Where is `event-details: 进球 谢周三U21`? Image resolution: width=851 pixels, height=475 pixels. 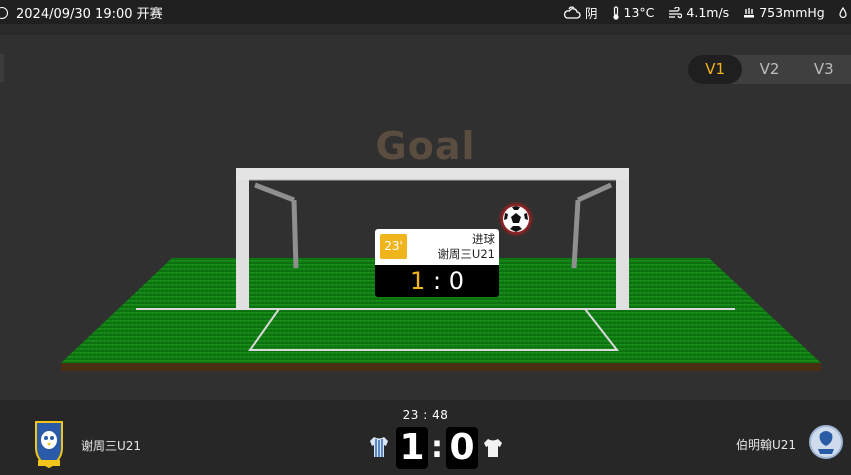 event-details: 进球 谢周三U21 is located at coordinates (466, 247).